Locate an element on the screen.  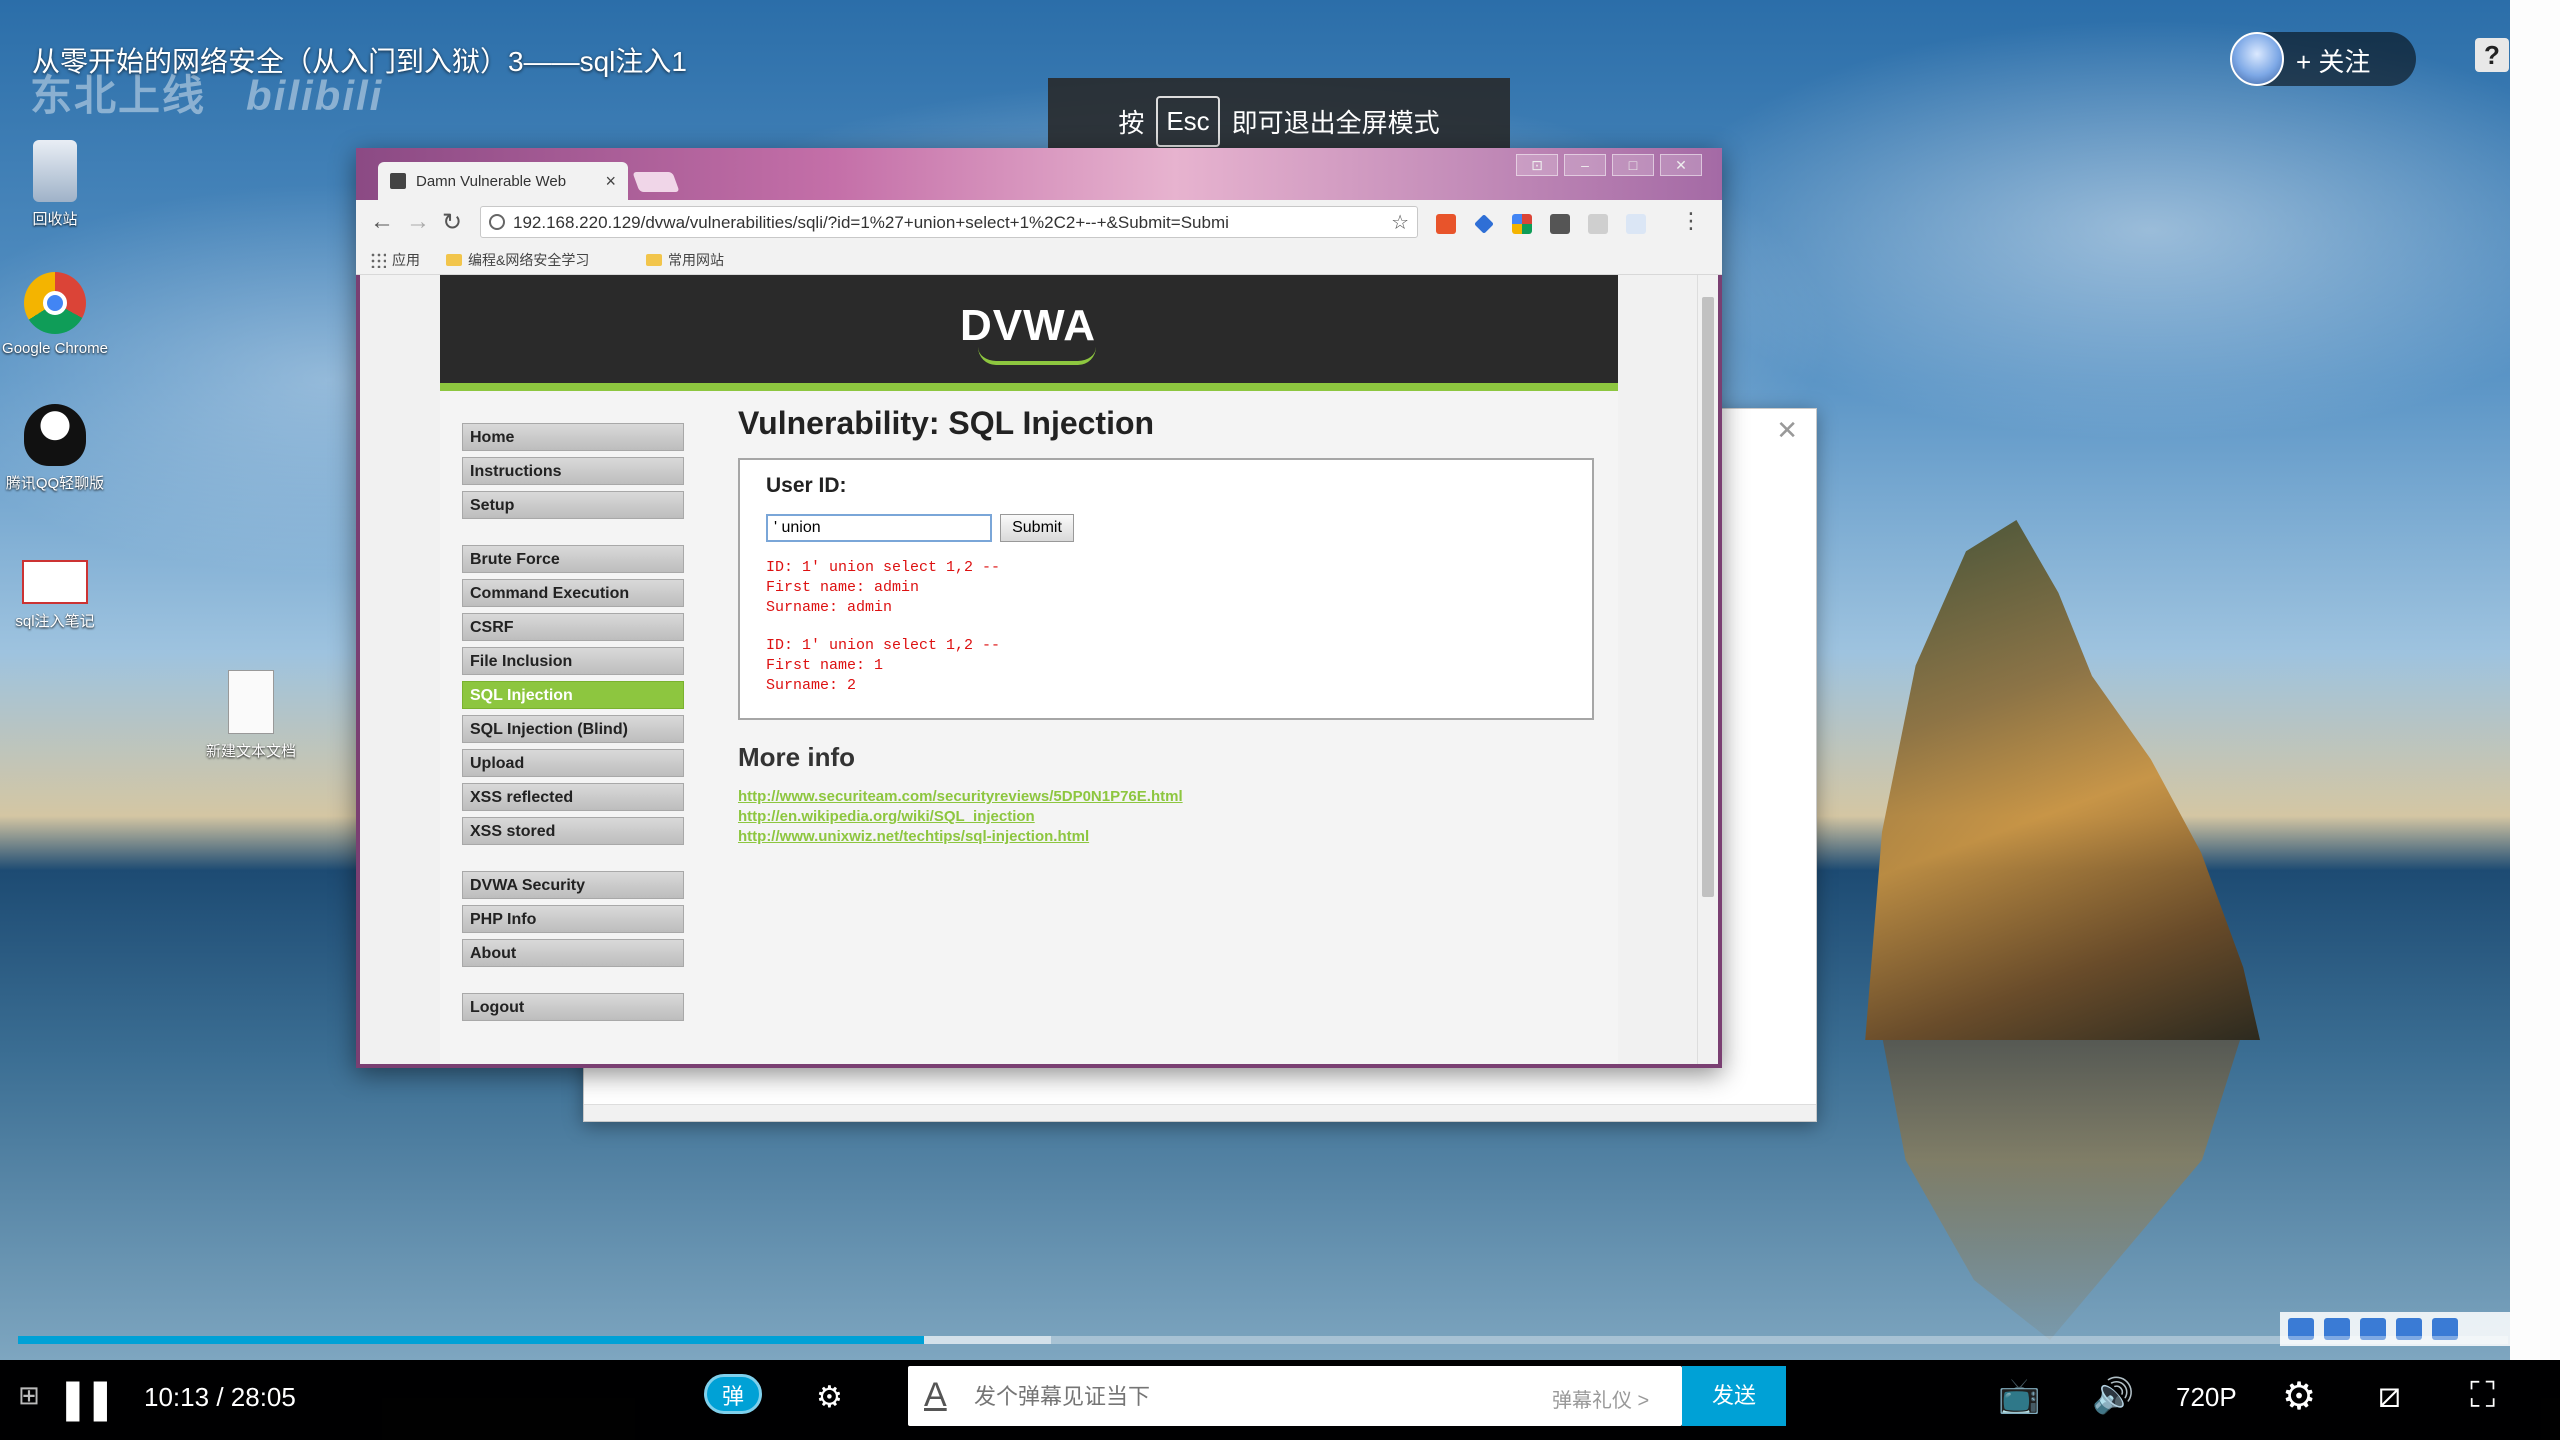
bookmark-folder-study: 编程&网络安全学习 is located at coordinates (517, 260).